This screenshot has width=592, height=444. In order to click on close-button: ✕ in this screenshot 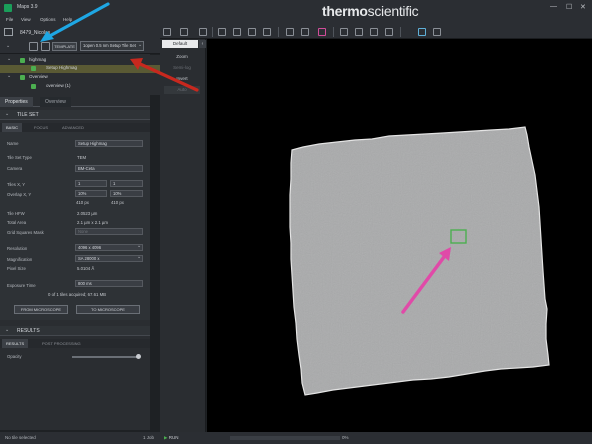, I will do `click(583, 7)`.